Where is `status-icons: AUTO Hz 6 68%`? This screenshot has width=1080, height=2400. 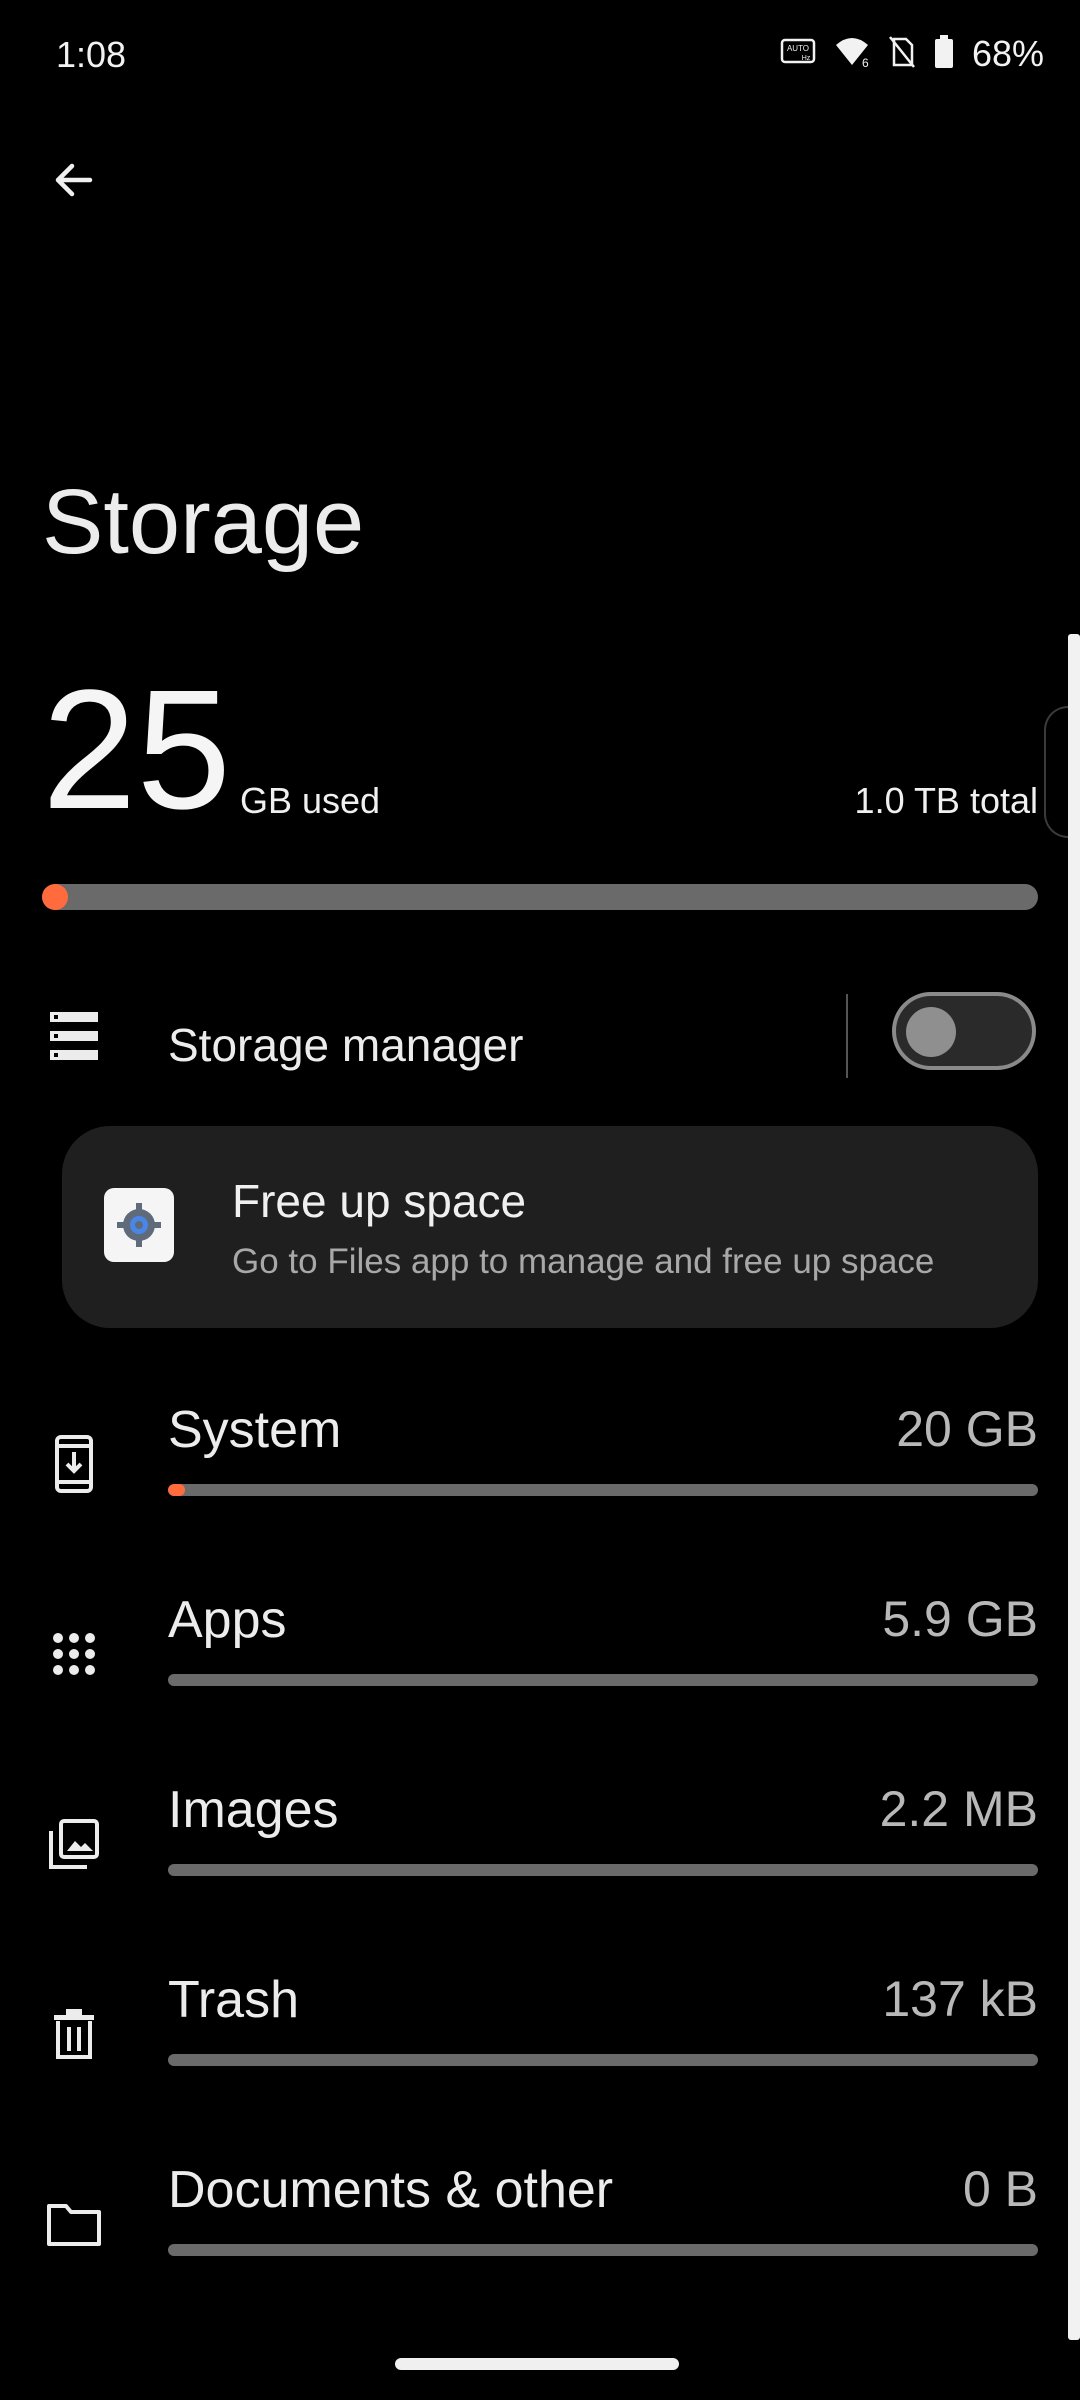
status-icons: AUTO Hz 6 68% is located at coordinates (912, 54).